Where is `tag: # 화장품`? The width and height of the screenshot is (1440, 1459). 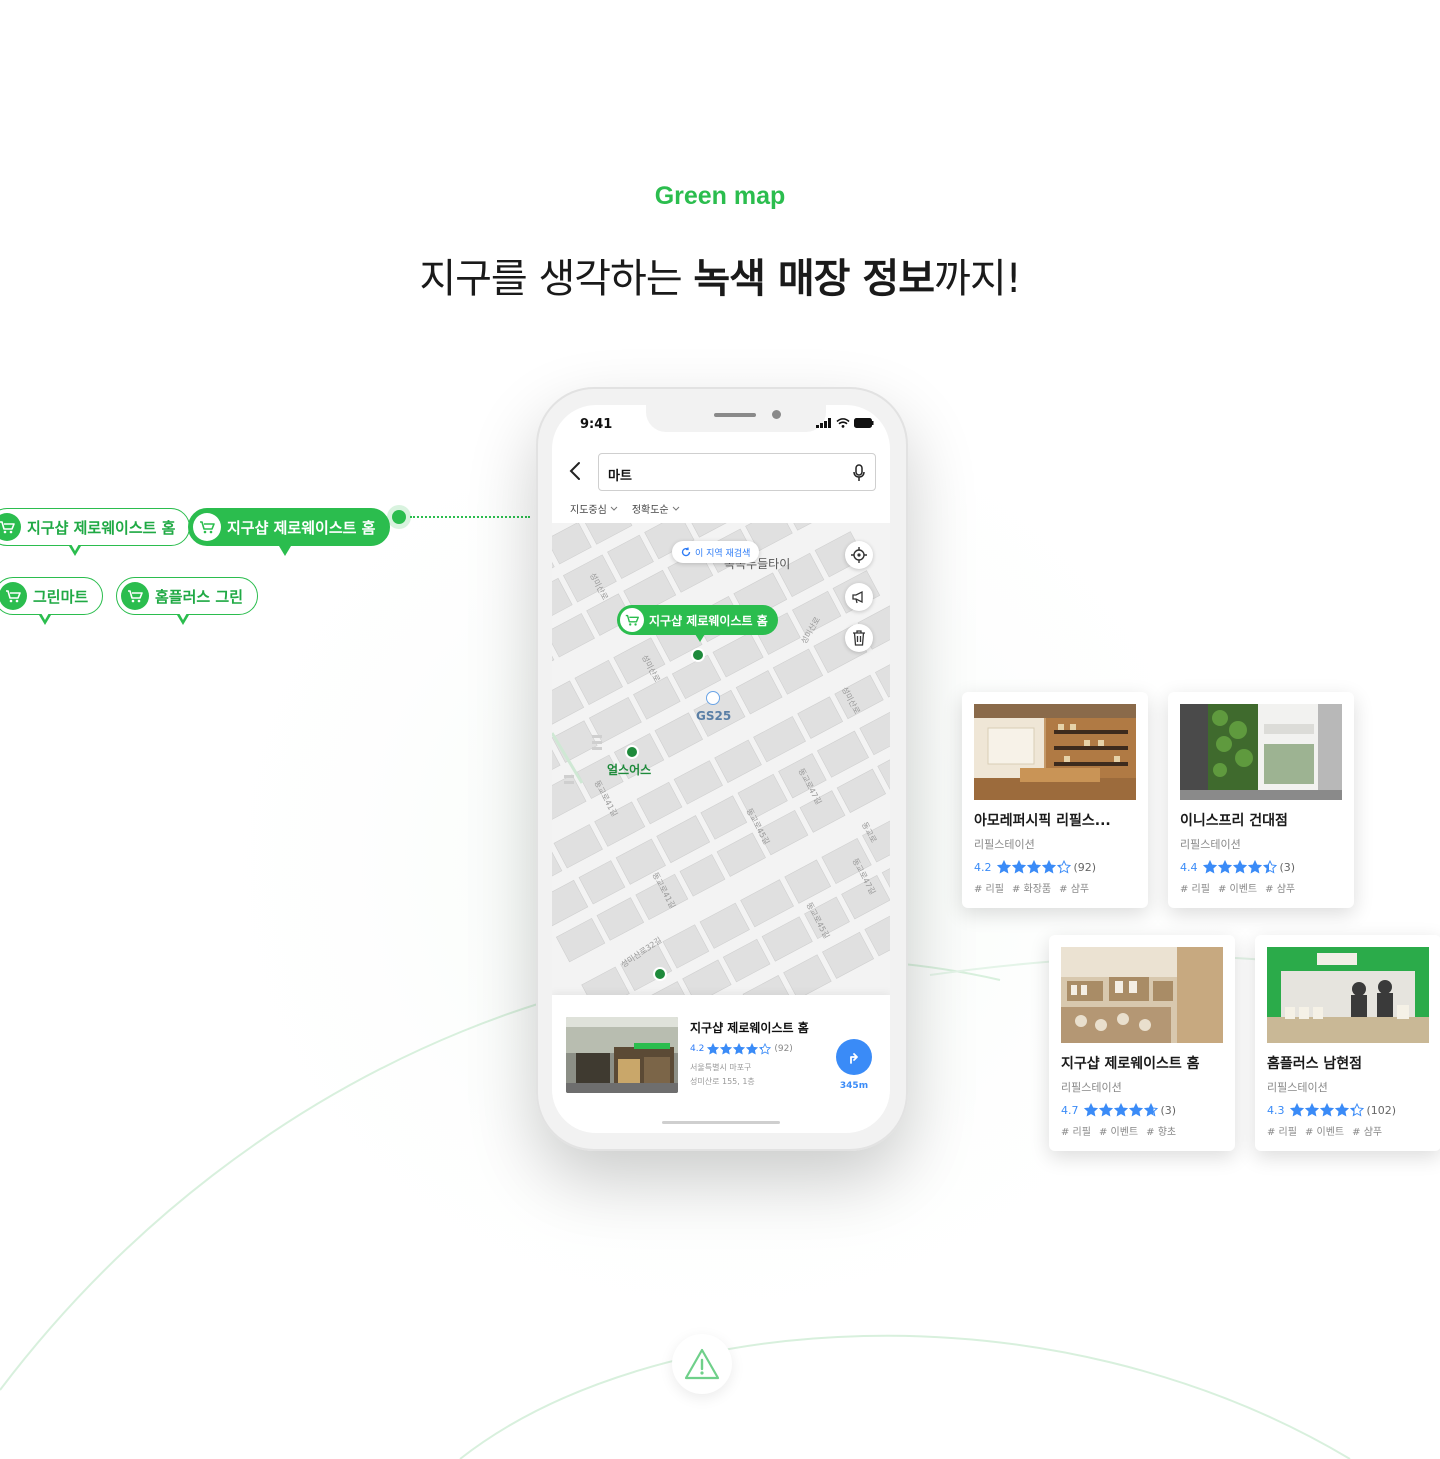
tag: # 화장품 is located at coordinates (1031, 887).